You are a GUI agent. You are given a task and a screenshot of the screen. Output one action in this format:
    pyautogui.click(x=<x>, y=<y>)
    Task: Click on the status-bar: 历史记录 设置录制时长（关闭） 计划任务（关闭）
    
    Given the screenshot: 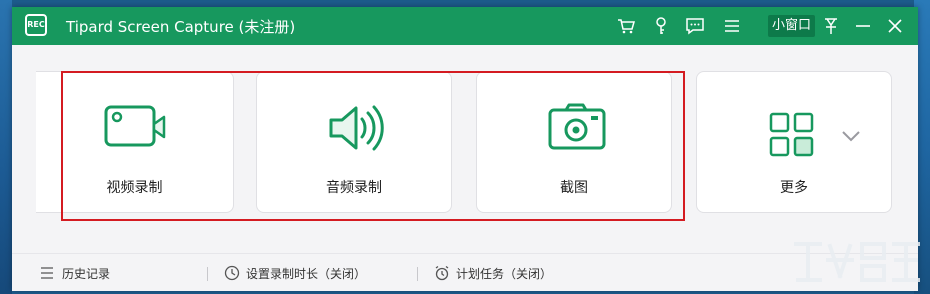 What is the action you would take?
    pyautogui.click(x=465, y=272)
    